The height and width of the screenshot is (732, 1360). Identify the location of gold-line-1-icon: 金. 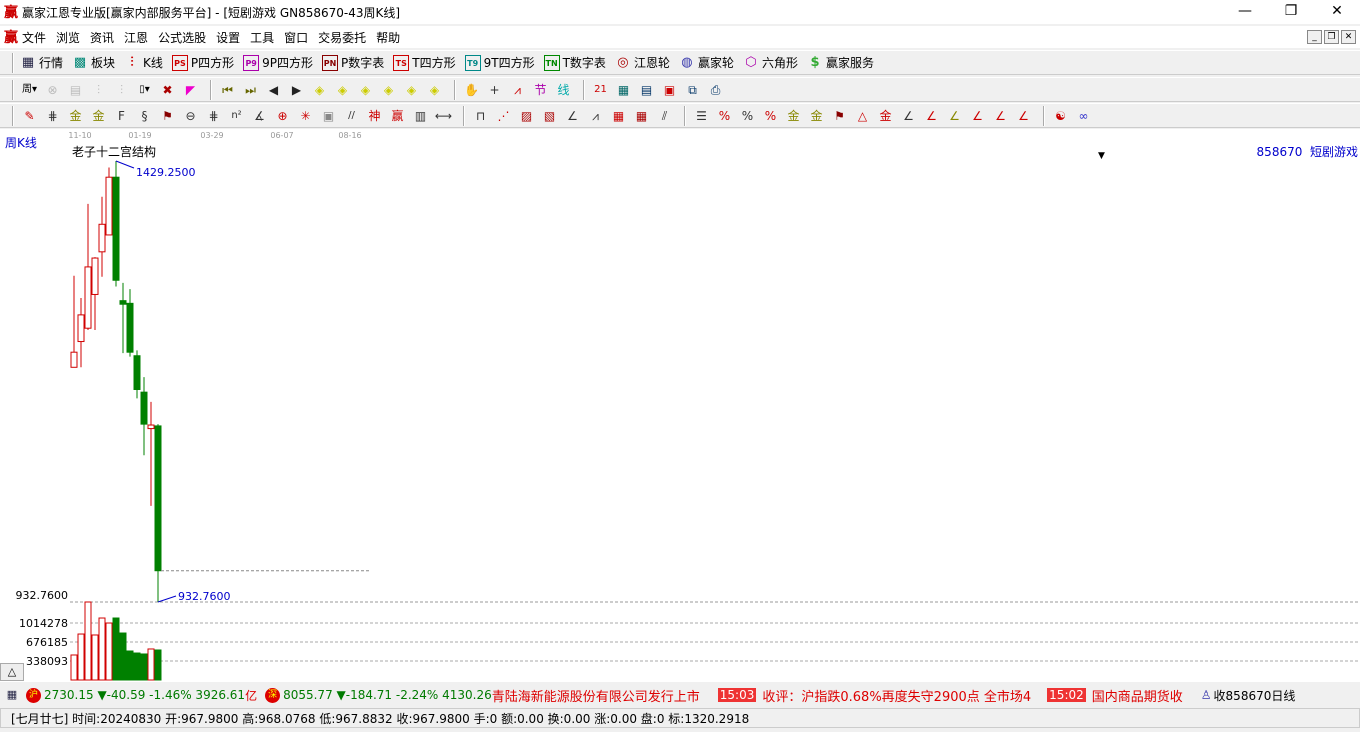
(75, 116).